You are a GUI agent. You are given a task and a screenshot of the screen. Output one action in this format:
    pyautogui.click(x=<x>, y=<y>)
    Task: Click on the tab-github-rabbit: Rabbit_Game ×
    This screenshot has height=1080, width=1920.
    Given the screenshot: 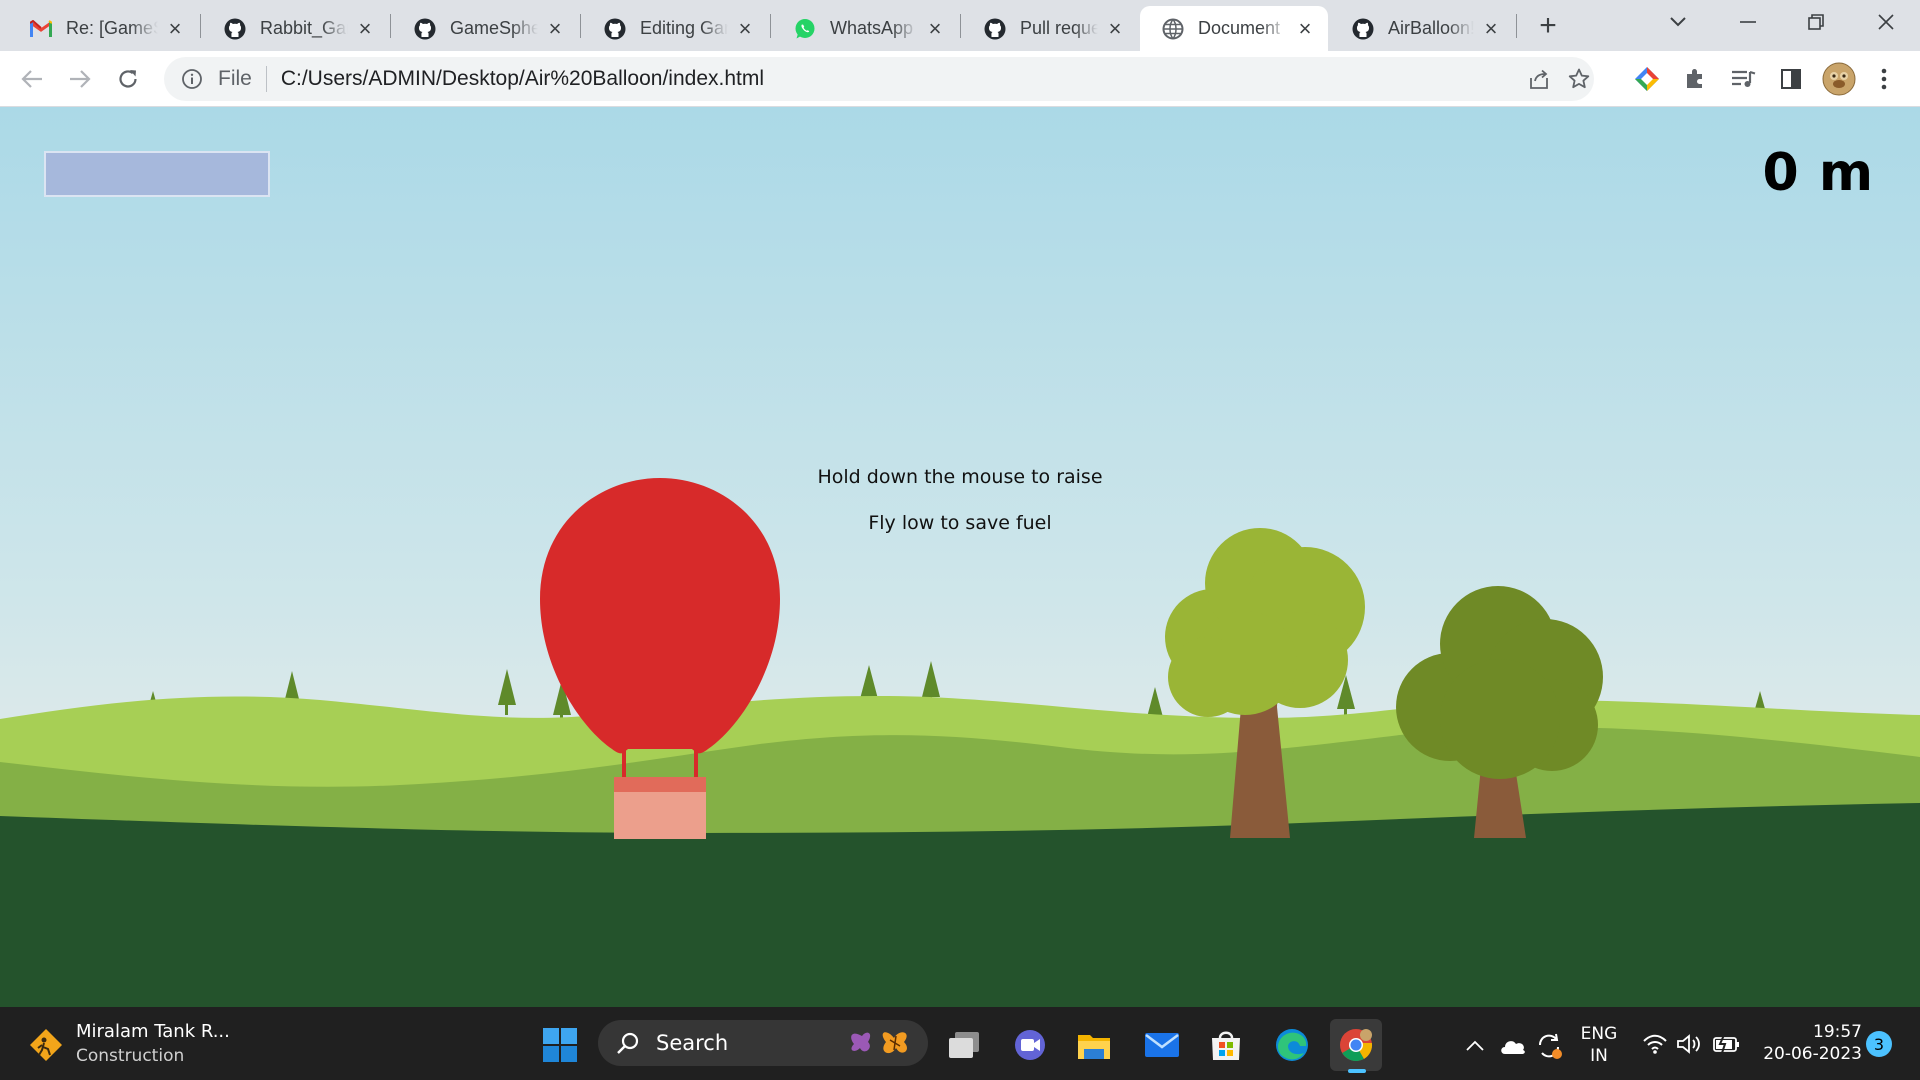 What is the action you would take?
    pyautogui.click(x=295, y=28)
    